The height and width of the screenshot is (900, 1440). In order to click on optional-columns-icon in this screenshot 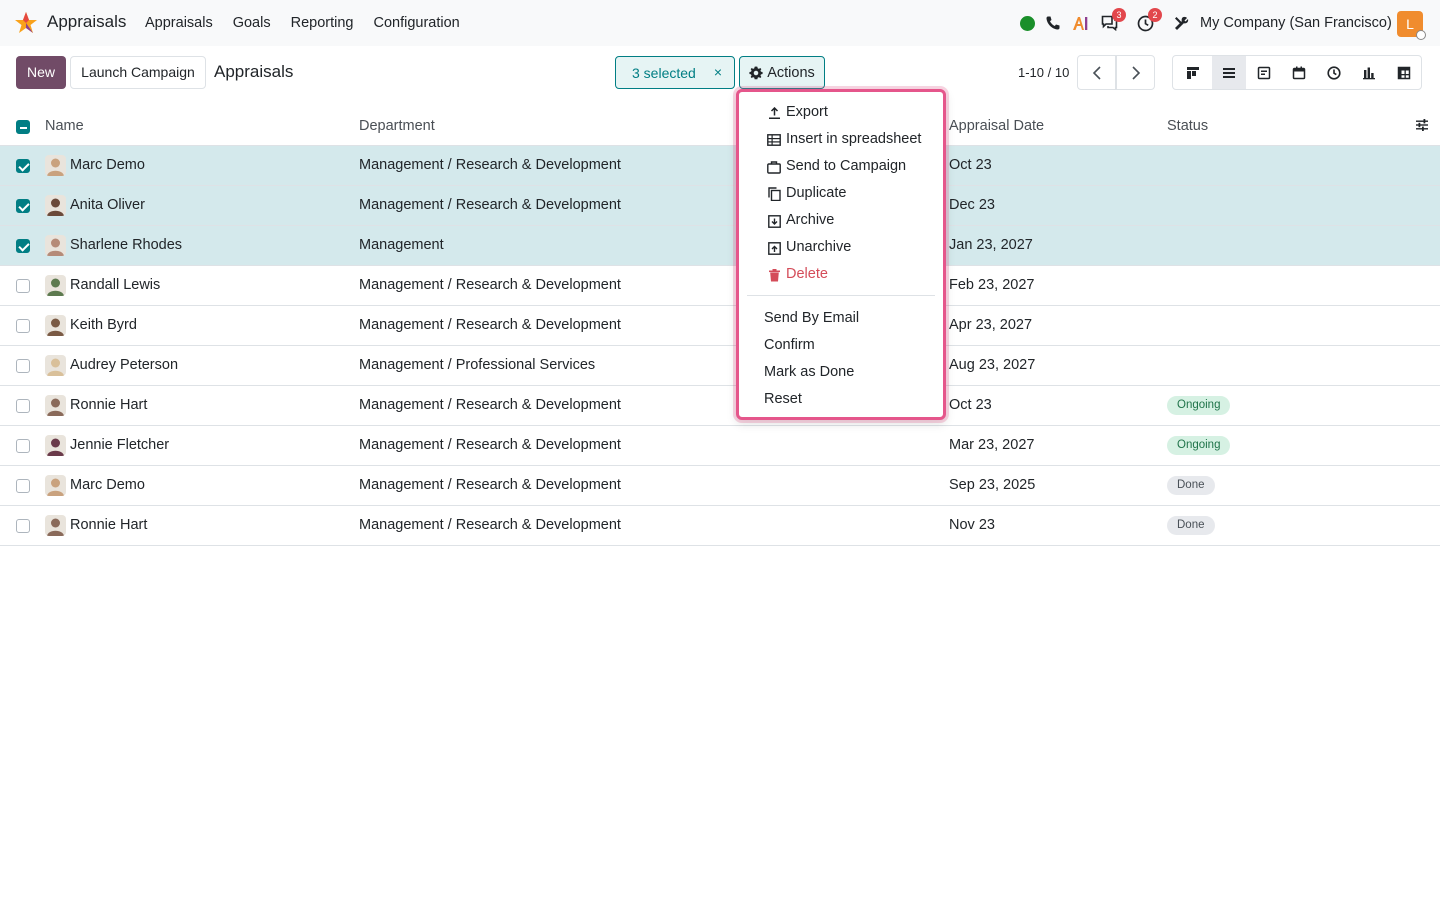, I will do `click(1422, 127)`.